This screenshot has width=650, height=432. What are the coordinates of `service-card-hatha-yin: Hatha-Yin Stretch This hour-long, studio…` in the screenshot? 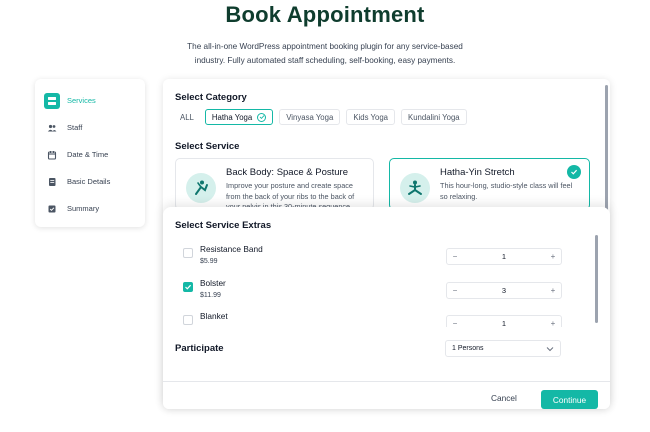 It's located at (489, 184).